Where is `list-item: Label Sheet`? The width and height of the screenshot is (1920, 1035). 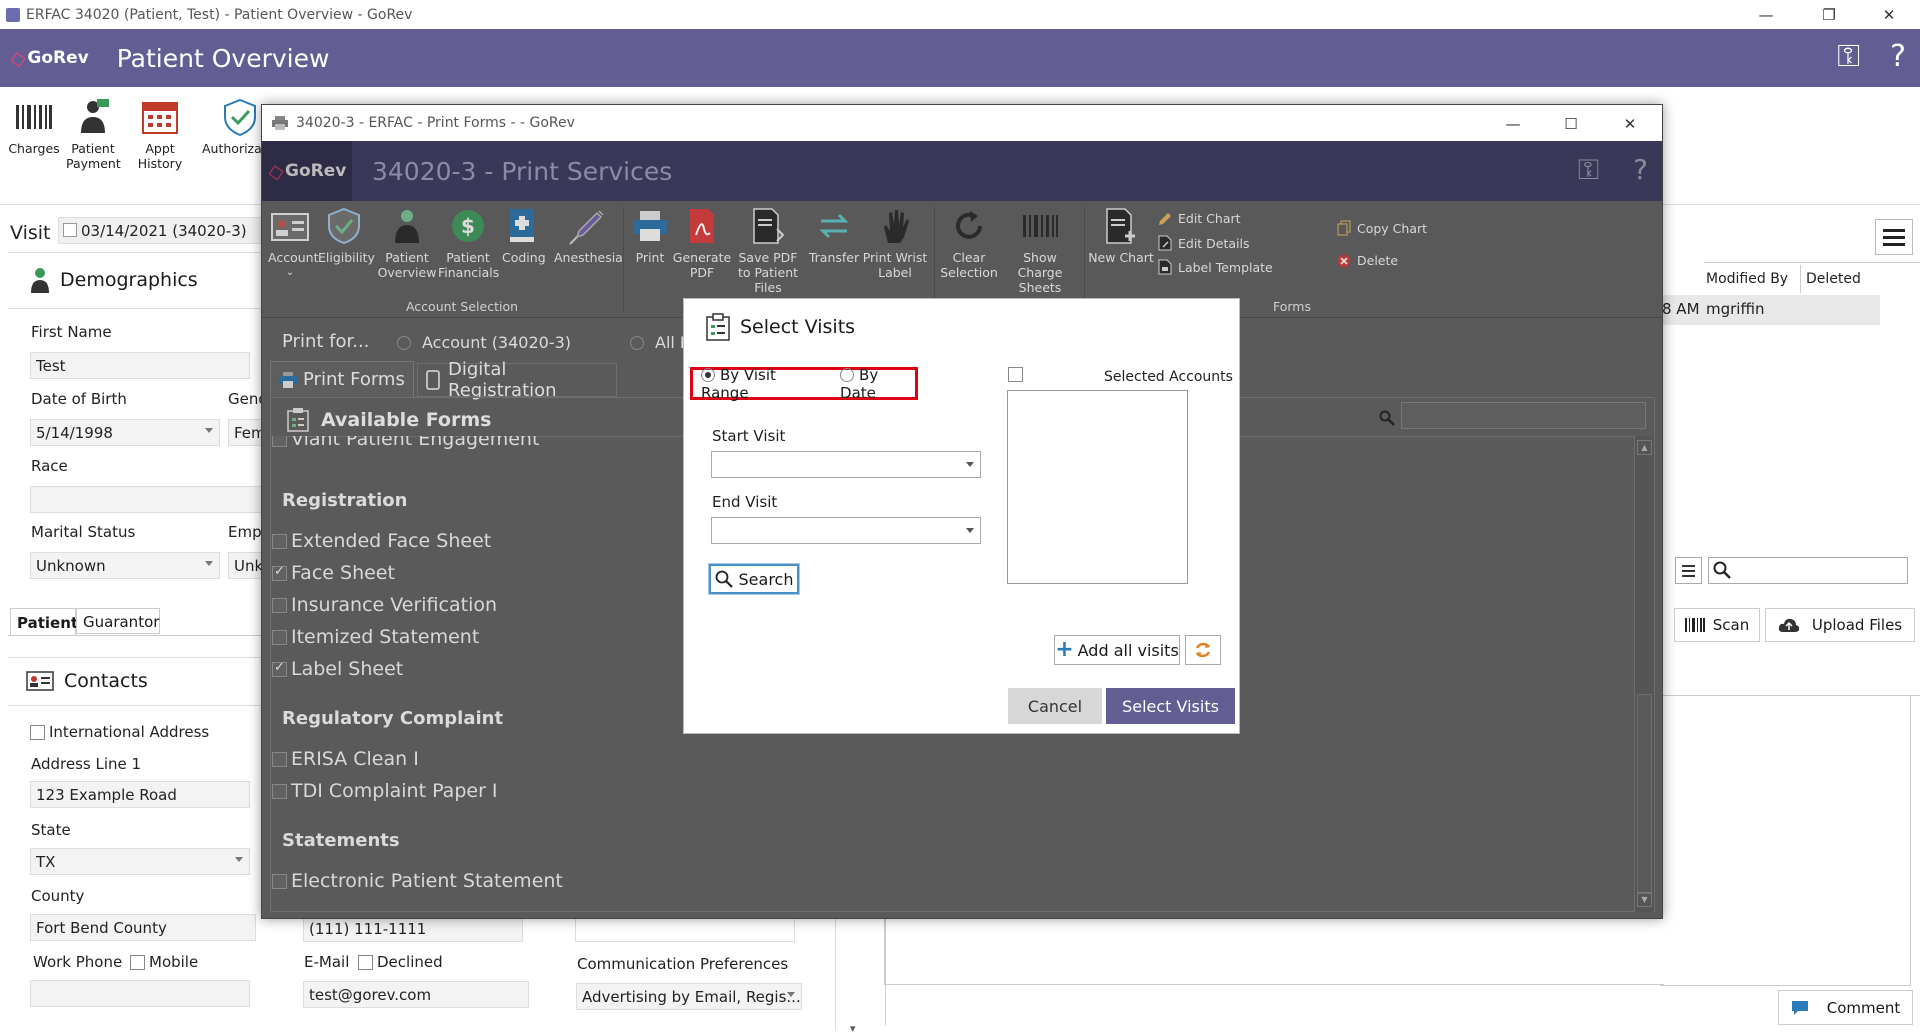
list-item: Label Sheet is located at coordinates (337, 669).